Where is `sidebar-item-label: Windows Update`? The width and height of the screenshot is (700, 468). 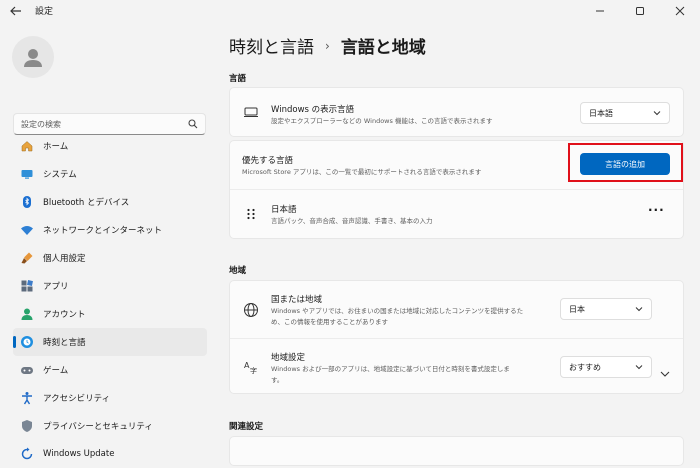 sidebar-item-label: Windows Update is located at coordinates (79, 454).